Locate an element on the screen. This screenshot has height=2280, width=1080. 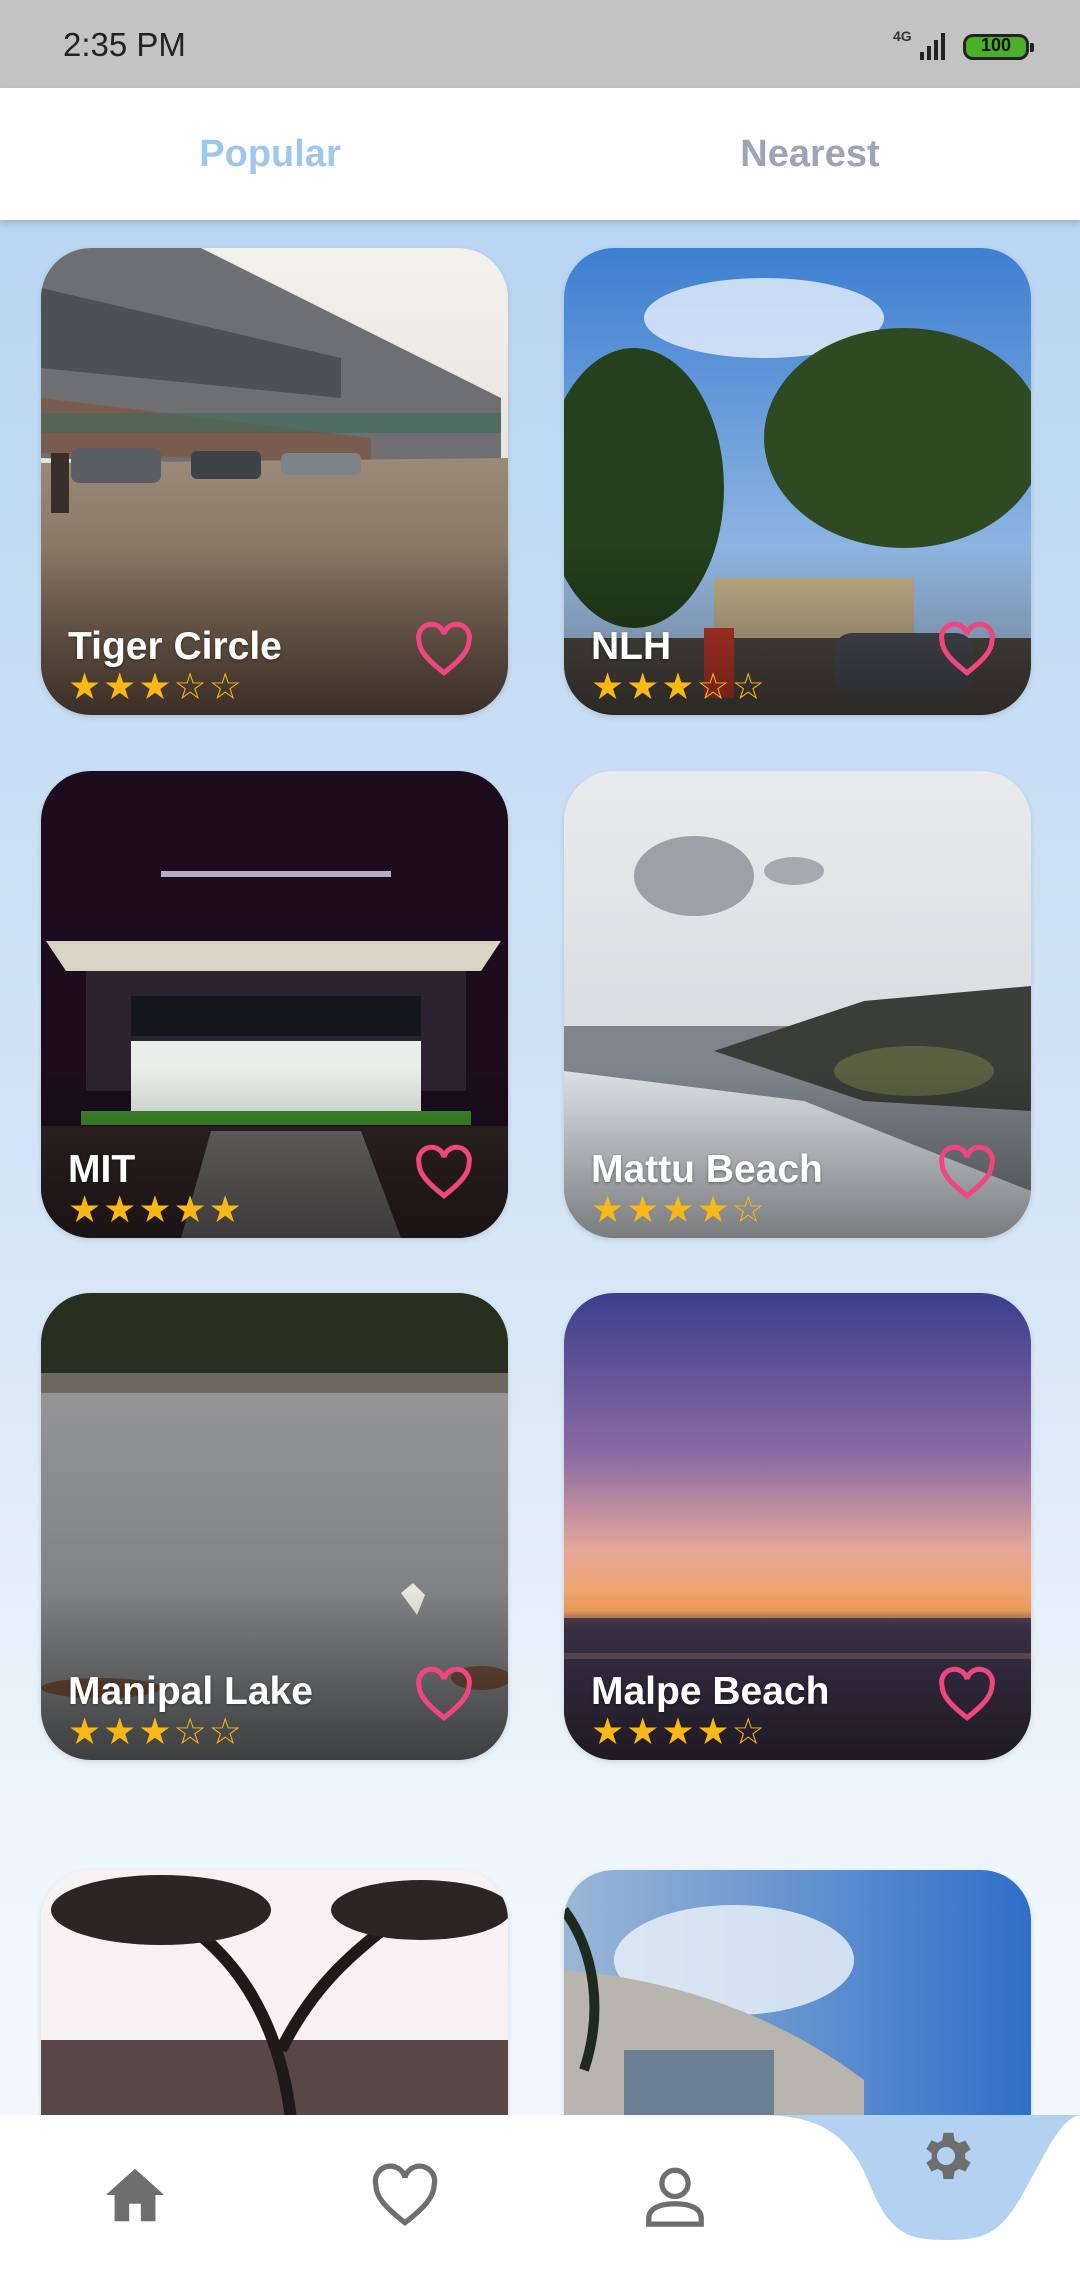
place-card: Manipal Lake ★★★☆☆ is located at coordinates (274, 1526).